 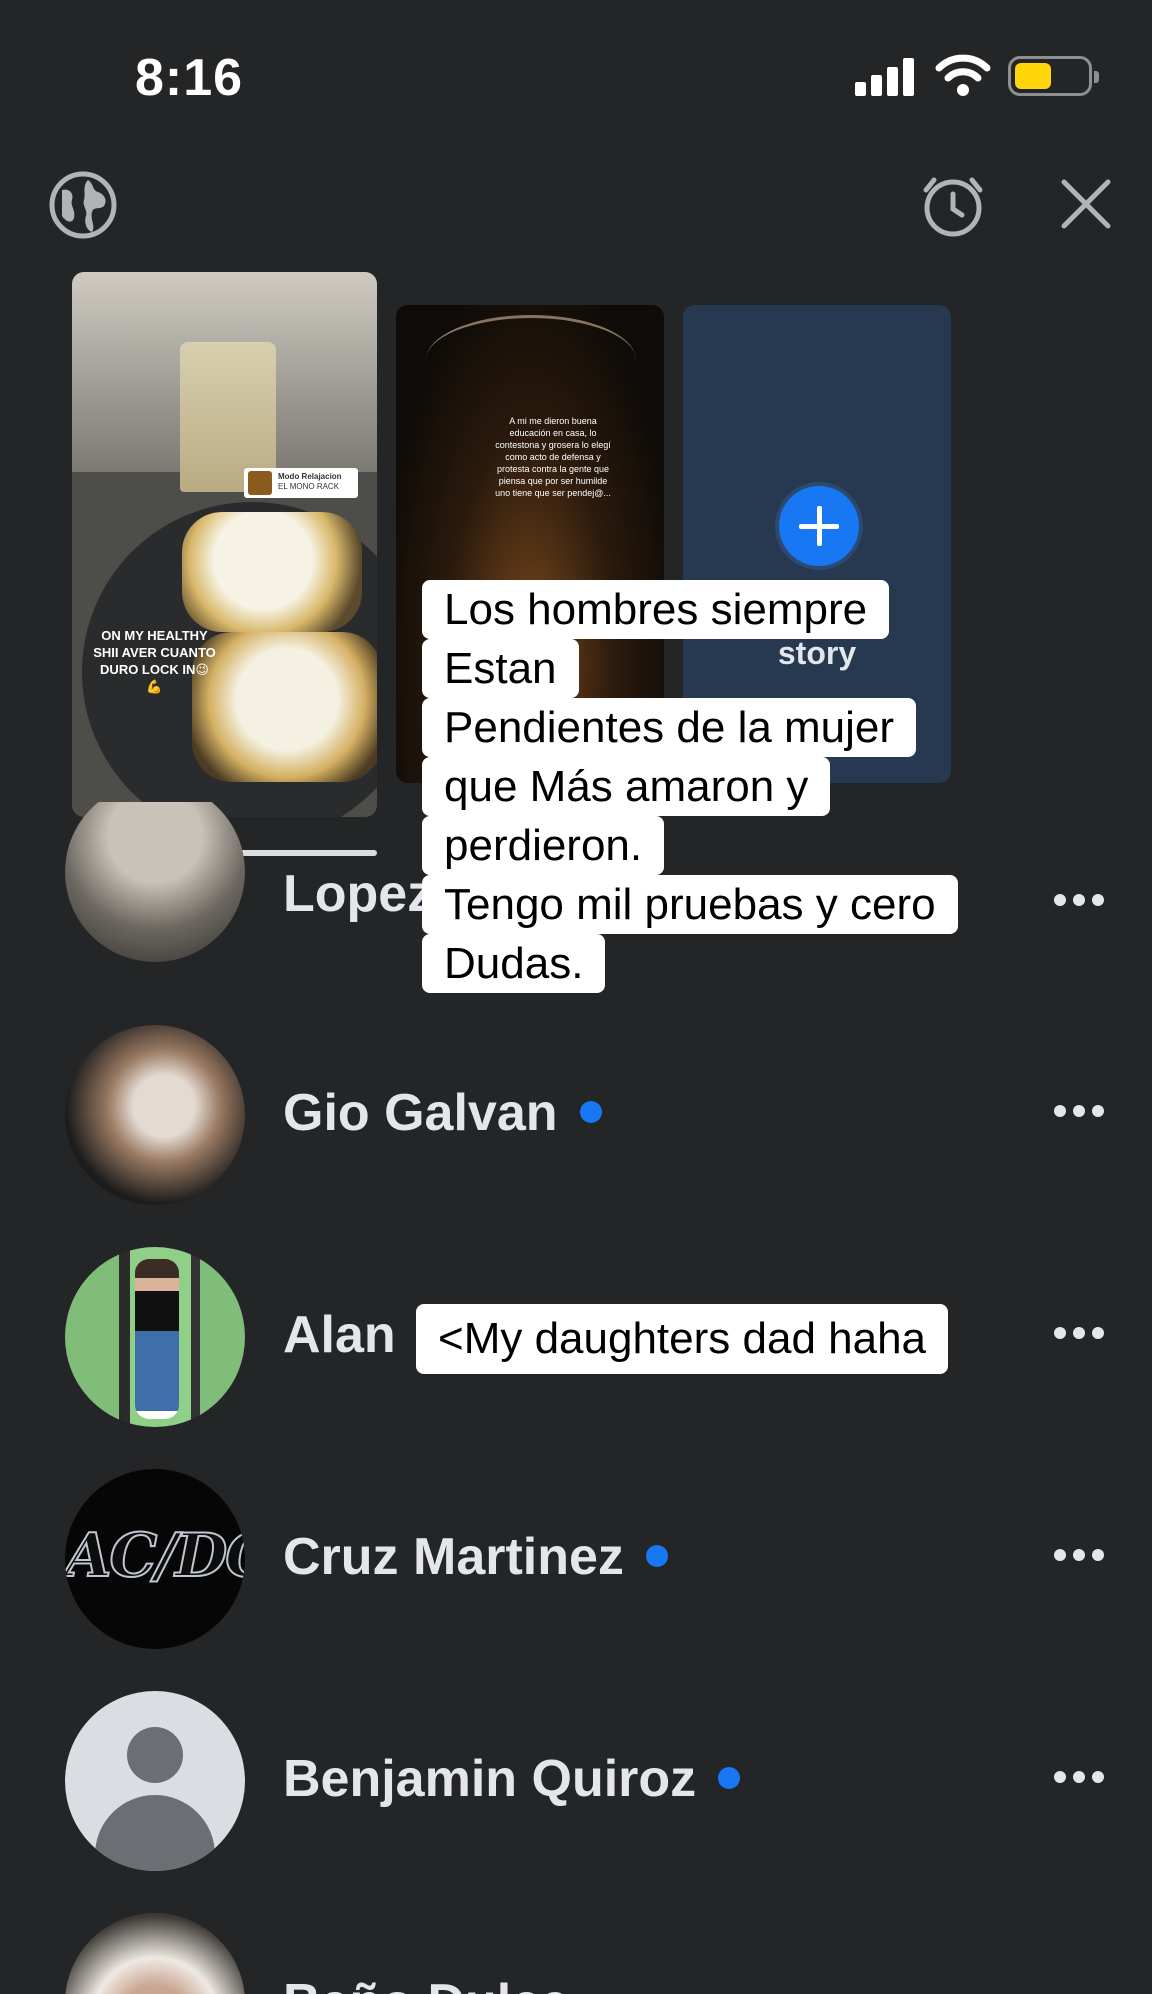 I want to click on music-badge: Modo Relajacion EL MONO RACK, so click(x=301, y=483).